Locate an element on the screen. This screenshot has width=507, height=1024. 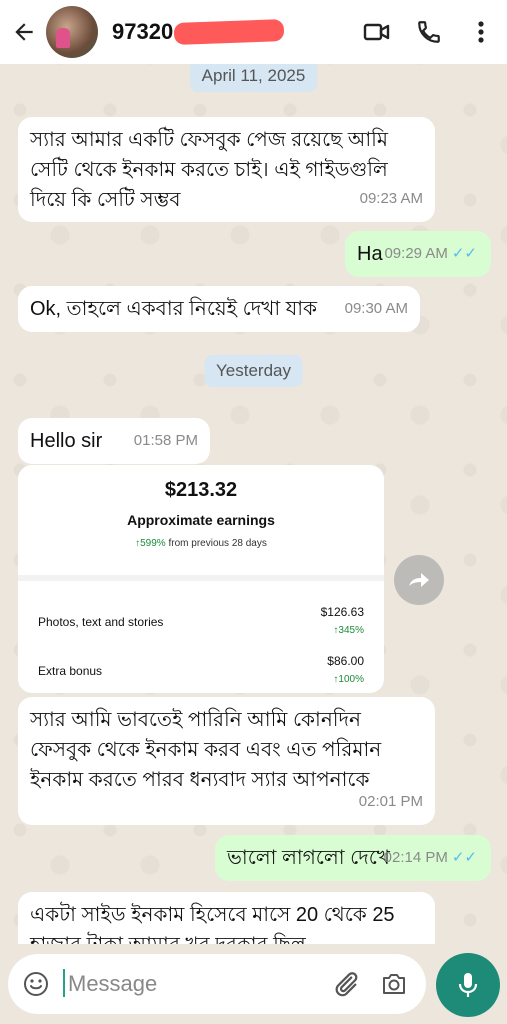
message-text: Ha is located at coordinates (370, 254).